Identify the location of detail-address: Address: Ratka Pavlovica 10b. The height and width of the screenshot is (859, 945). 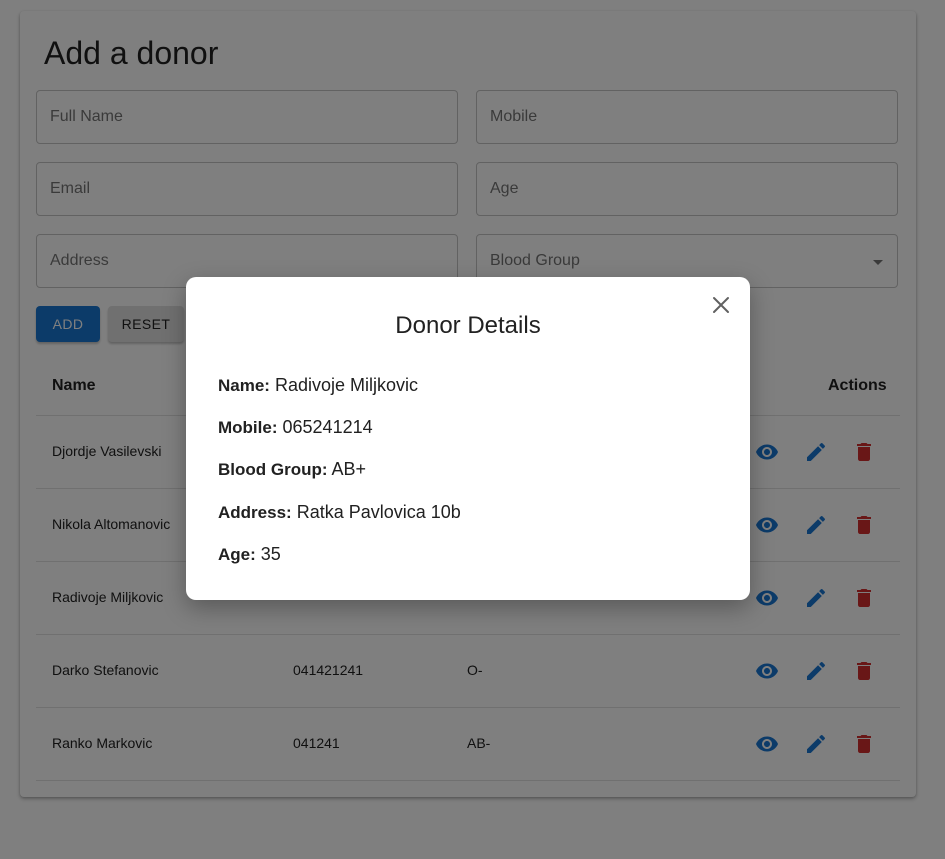
(339, 512).